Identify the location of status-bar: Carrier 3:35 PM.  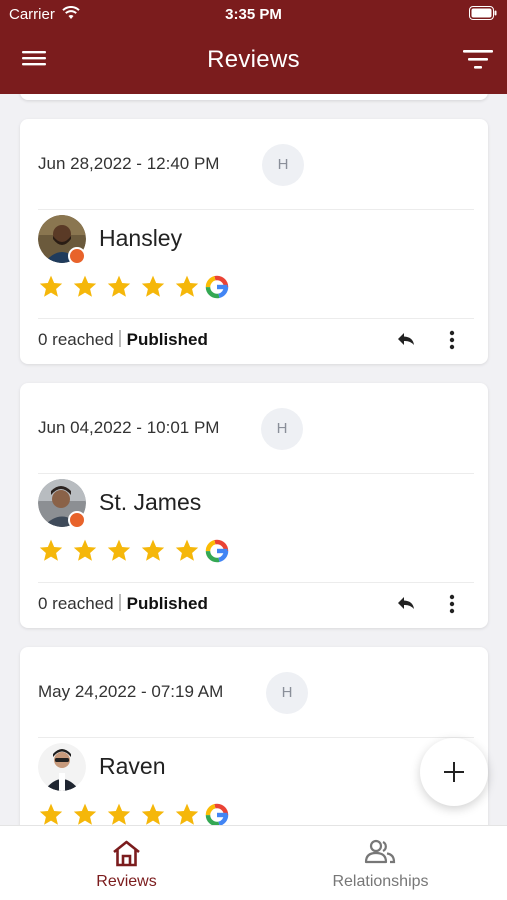
(253, 14).